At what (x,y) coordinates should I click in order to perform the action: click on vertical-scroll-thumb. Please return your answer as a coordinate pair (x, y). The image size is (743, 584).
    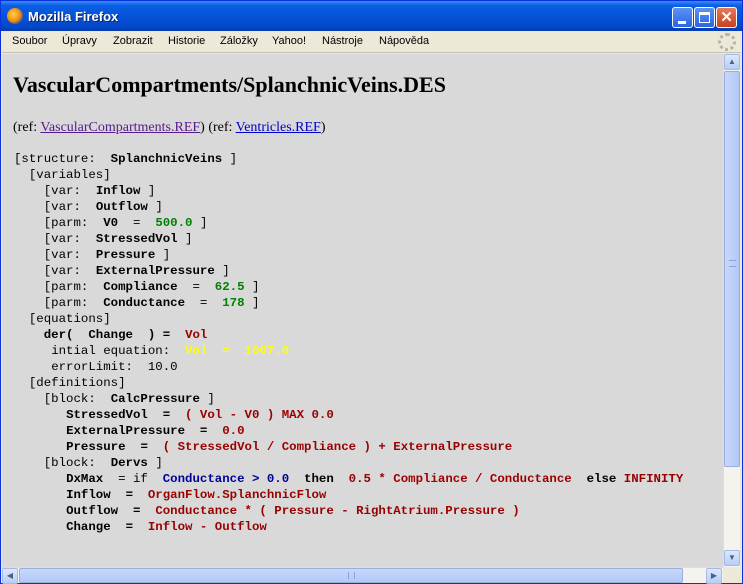
    Looking at the image, I should click on (732, 269).